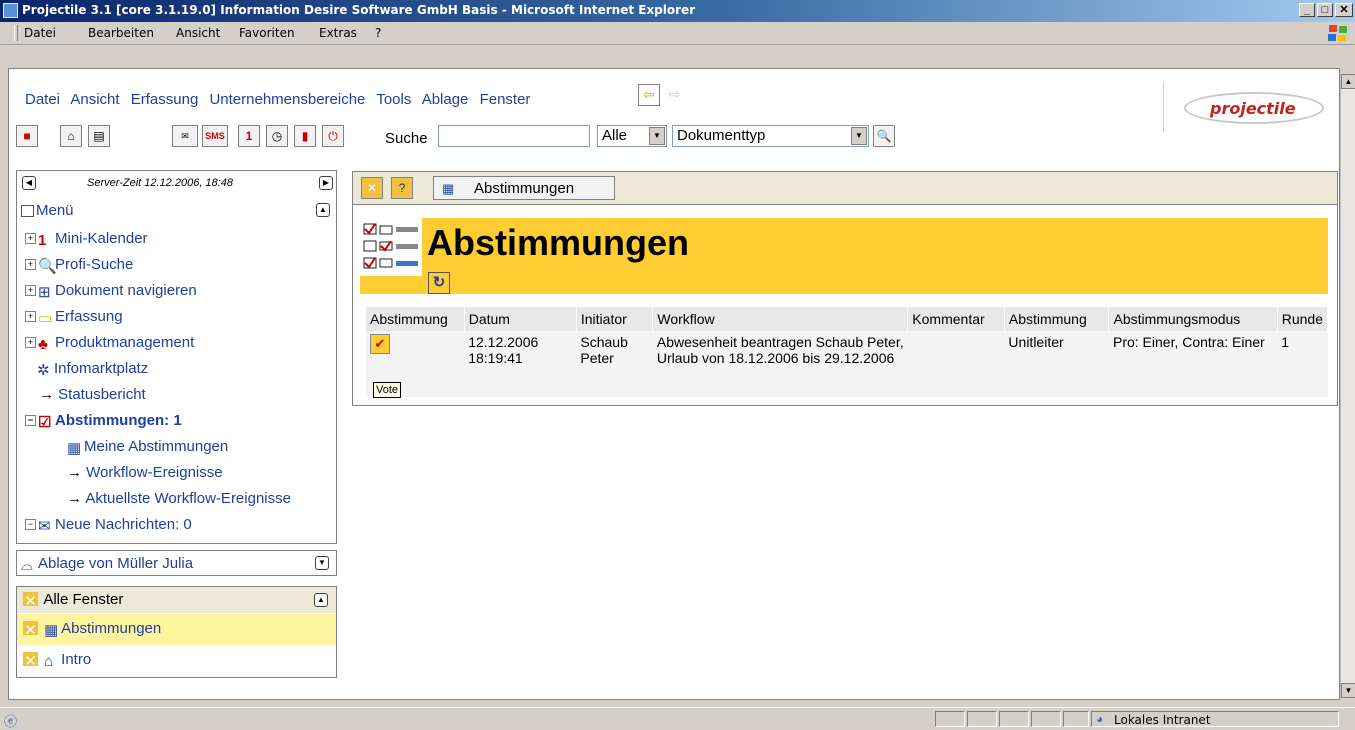 This screenshot has height=730, width=1355. What do you see at coordinates (1325, 10) in the screenshot?
I see `maximize-button: □` at bounding box center [1325, 10].